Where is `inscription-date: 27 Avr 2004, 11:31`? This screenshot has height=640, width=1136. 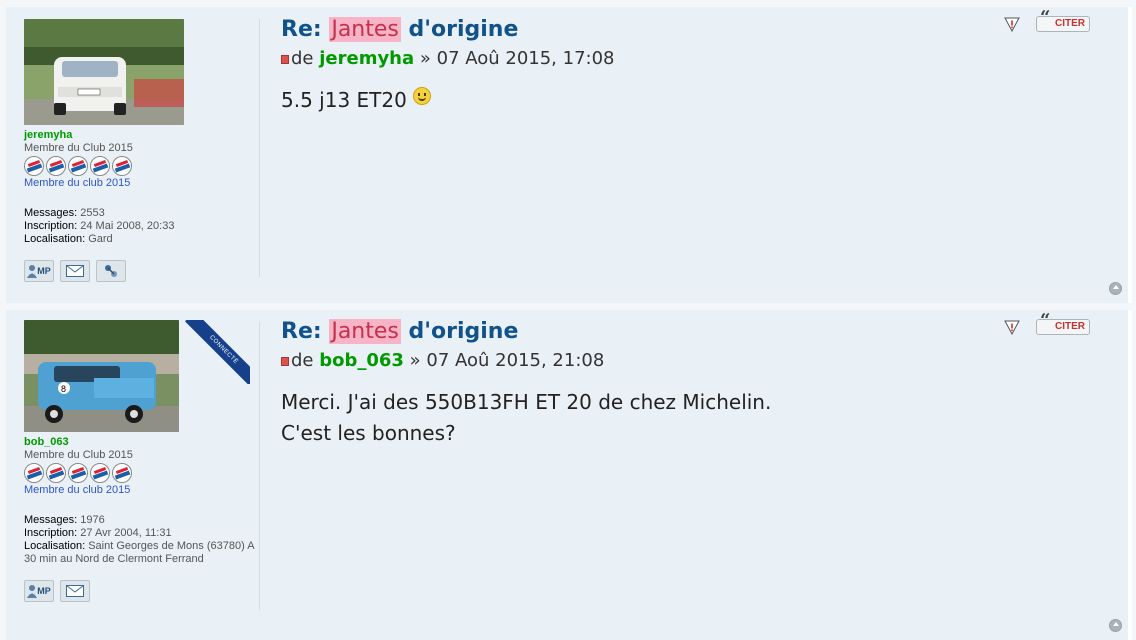
inscription-date: 27 Avr 2004, 11:31 is located at coordinates (126, 533).